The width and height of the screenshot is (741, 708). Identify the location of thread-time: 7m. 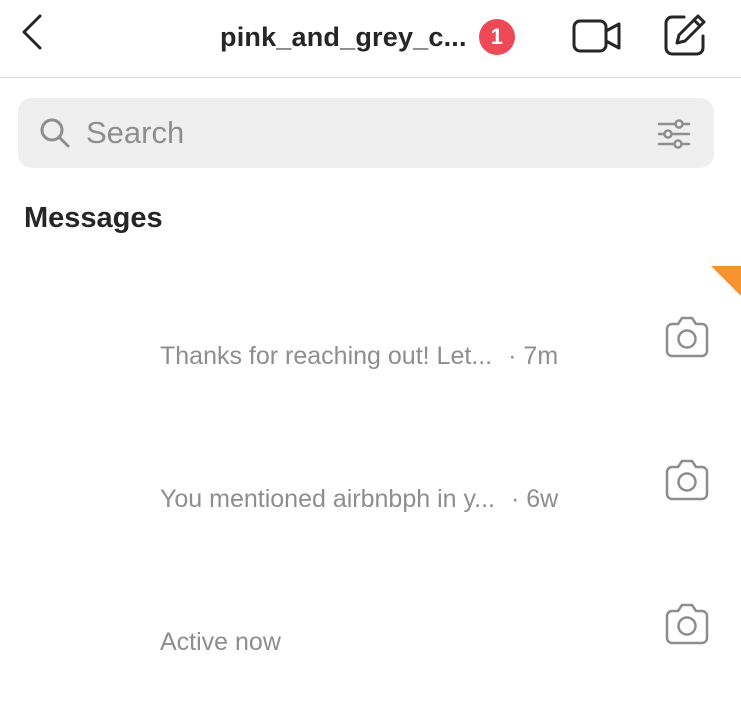
(541, 356).